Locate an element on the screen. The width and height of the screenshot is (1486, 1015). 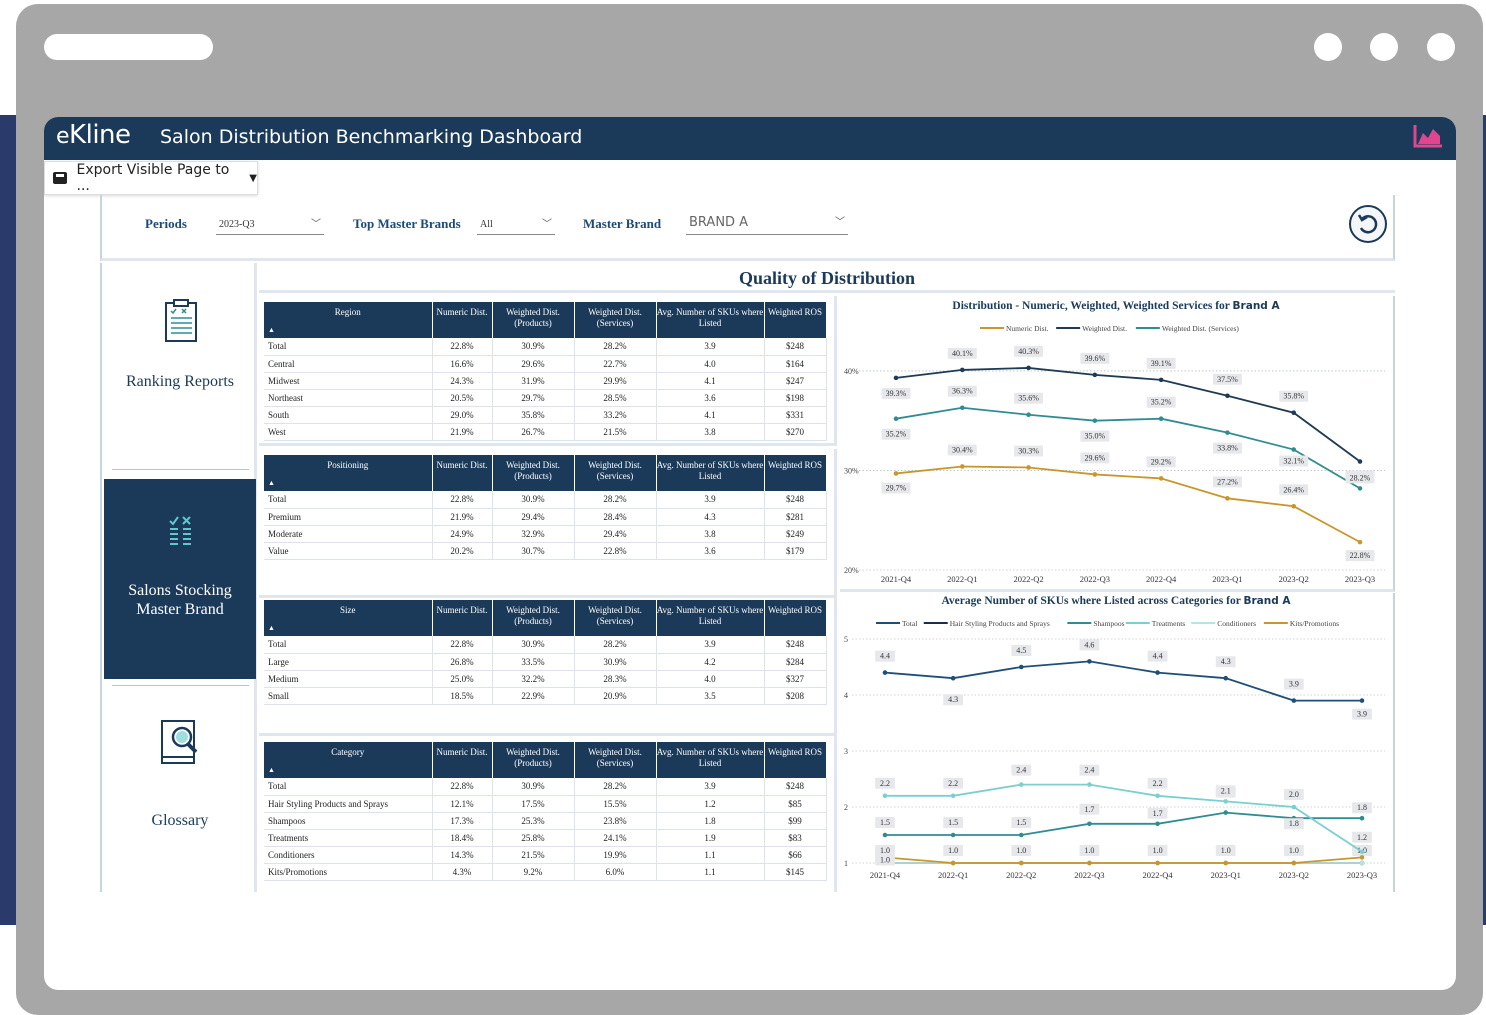
table-cell: 3.8 is located at coordinates (710, 534).